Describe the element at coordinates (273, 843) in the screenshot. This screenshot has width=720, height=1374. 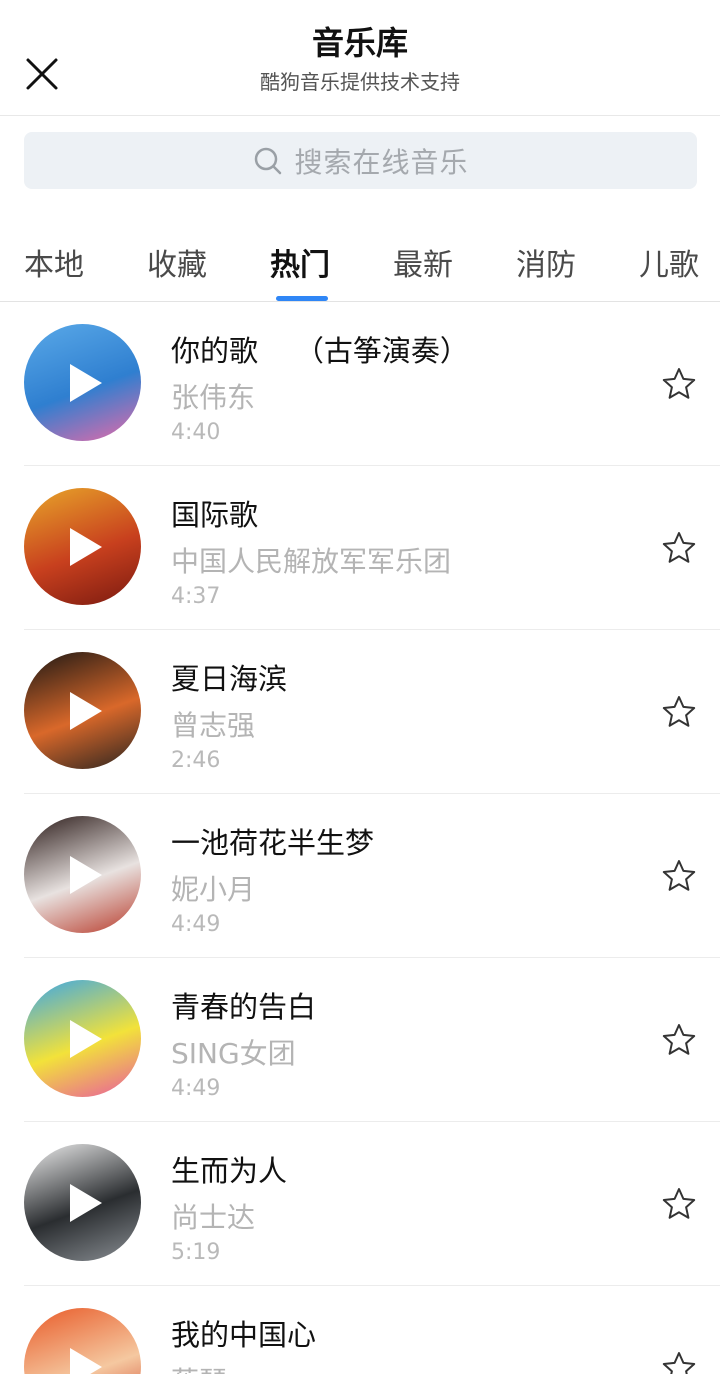
I see `song-title: 一池荷花半生梦` at that location.